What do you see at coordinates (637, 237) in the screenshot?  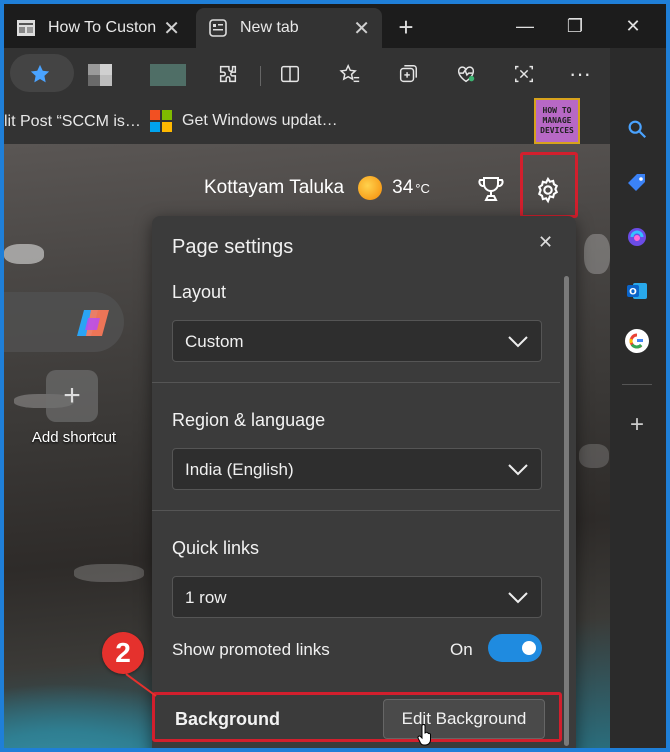 I see `copilot-sidebar-icon` at bounding box center [637, 237].